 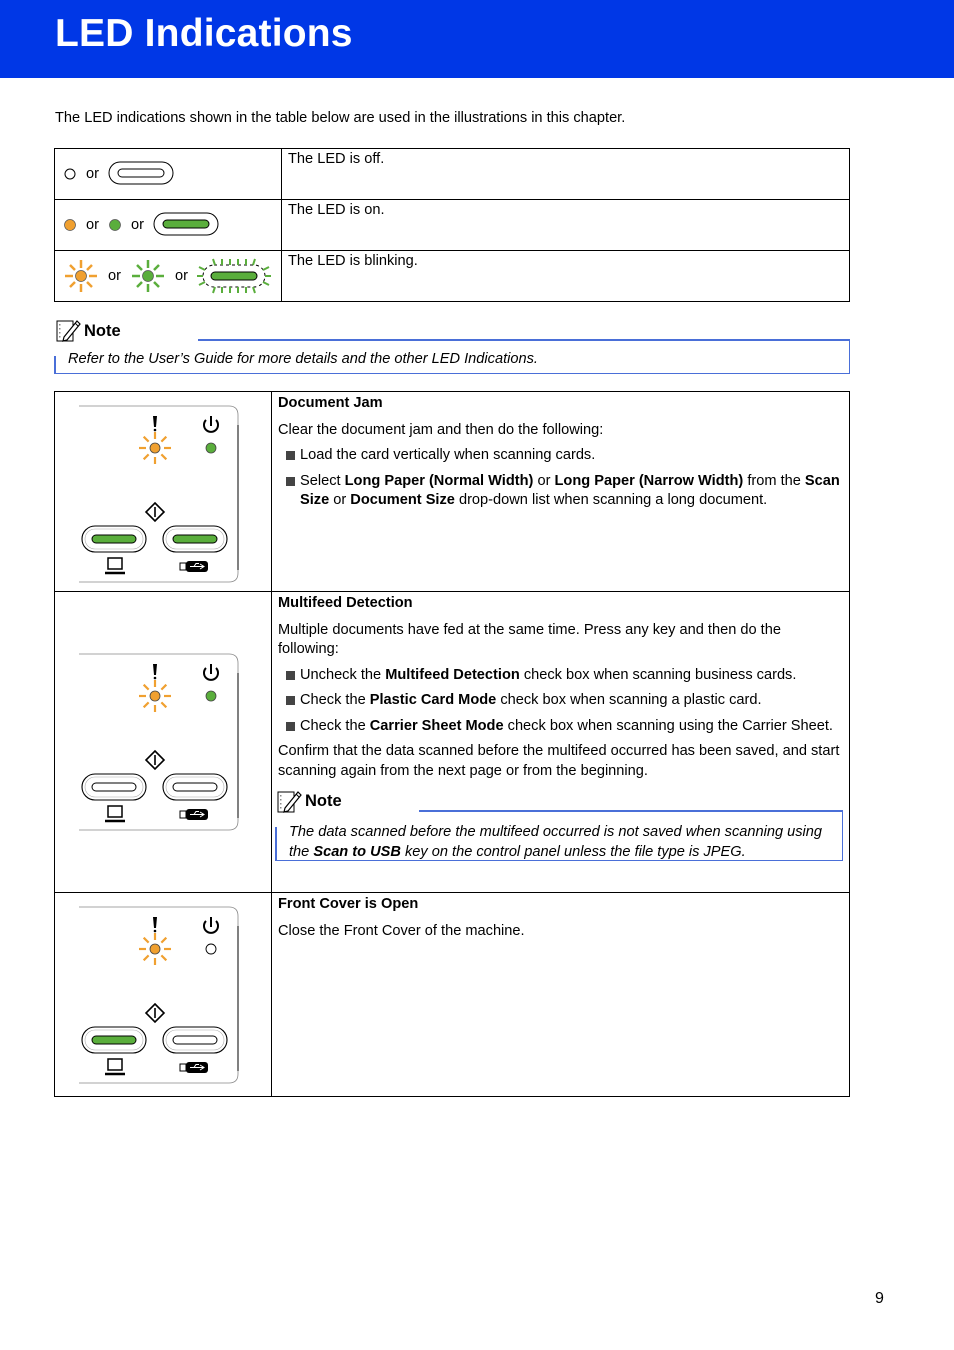 What do you see at coordinates (436, 725) in the screenshot?
I see `bold-term: Carrier Sheet Mode` at bounding box center [436, 725].